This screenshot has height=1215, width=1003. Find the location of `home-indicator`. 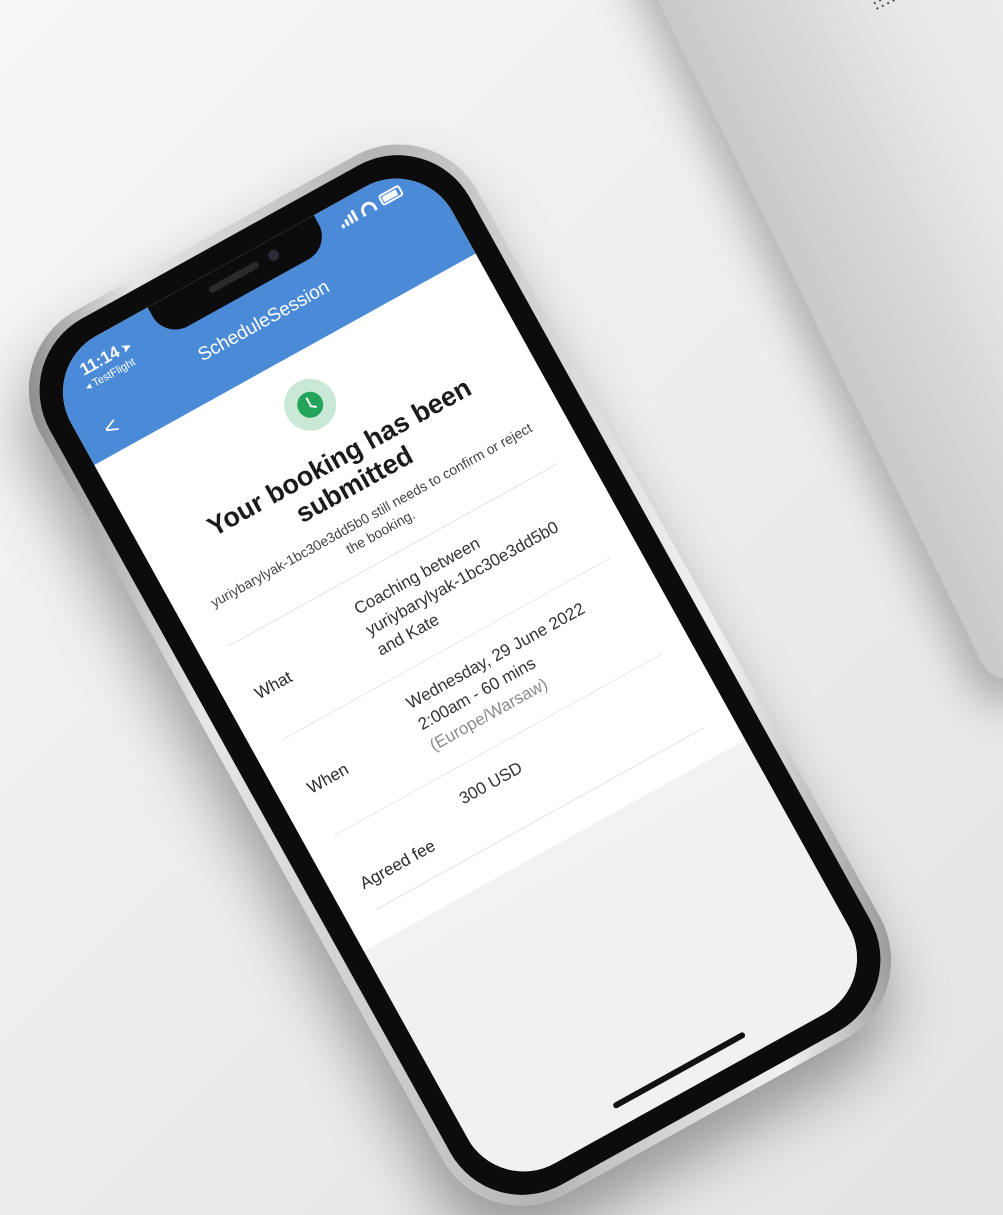

home-indicator is located at coordinates (679, 1070).